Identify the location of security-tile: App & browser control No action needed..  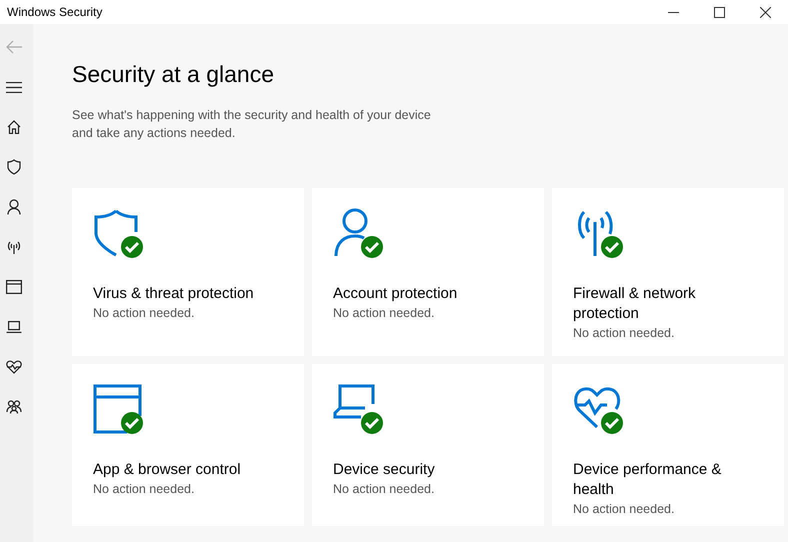
(188, 445).